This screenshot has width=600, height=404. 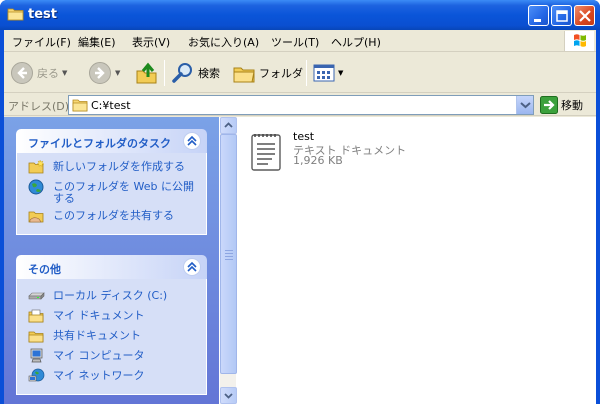 I want to click on place-label: 共有ドキュメント, so click(x=97, y=335).